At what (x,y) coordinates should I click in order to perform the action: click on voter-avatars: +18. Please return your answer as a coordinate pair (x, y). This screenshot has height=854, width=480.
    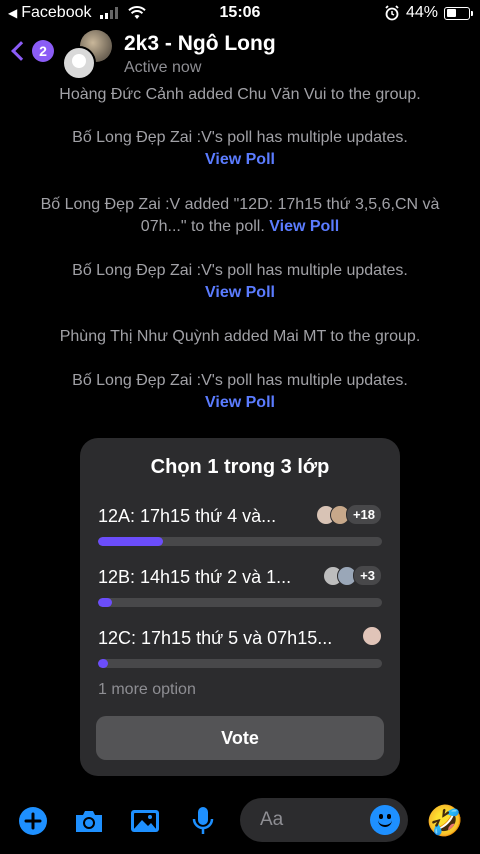
    Looking at the image, I should click on (348, 514).